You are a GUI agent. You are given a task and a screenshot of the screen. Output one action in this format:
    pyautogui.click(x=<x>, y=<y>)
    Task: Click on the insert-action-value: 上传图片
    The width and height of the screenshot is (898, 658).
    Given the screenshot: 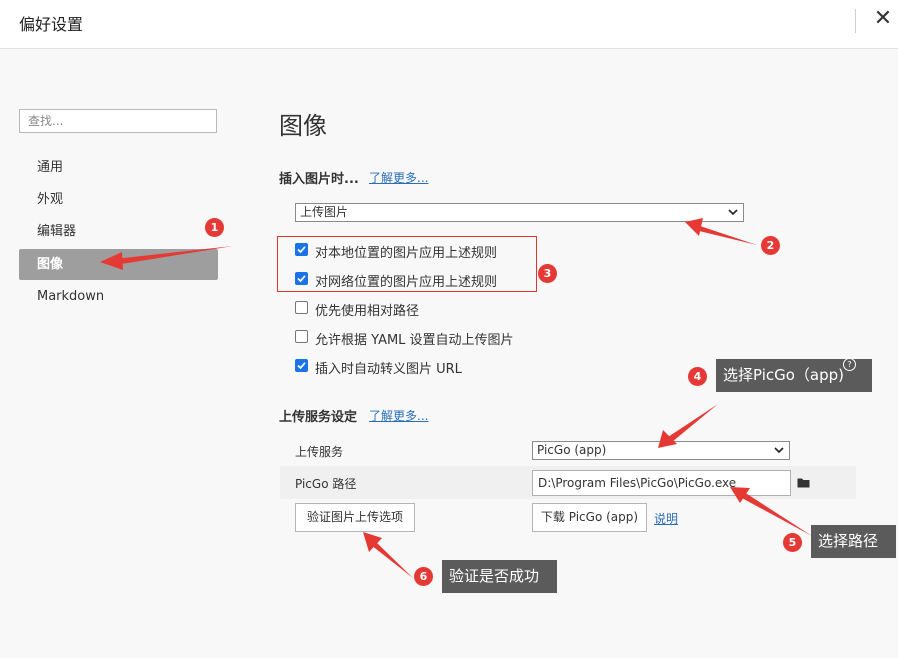 What is the action you would take?
    pyautogui.click(x=324, y=212)
    